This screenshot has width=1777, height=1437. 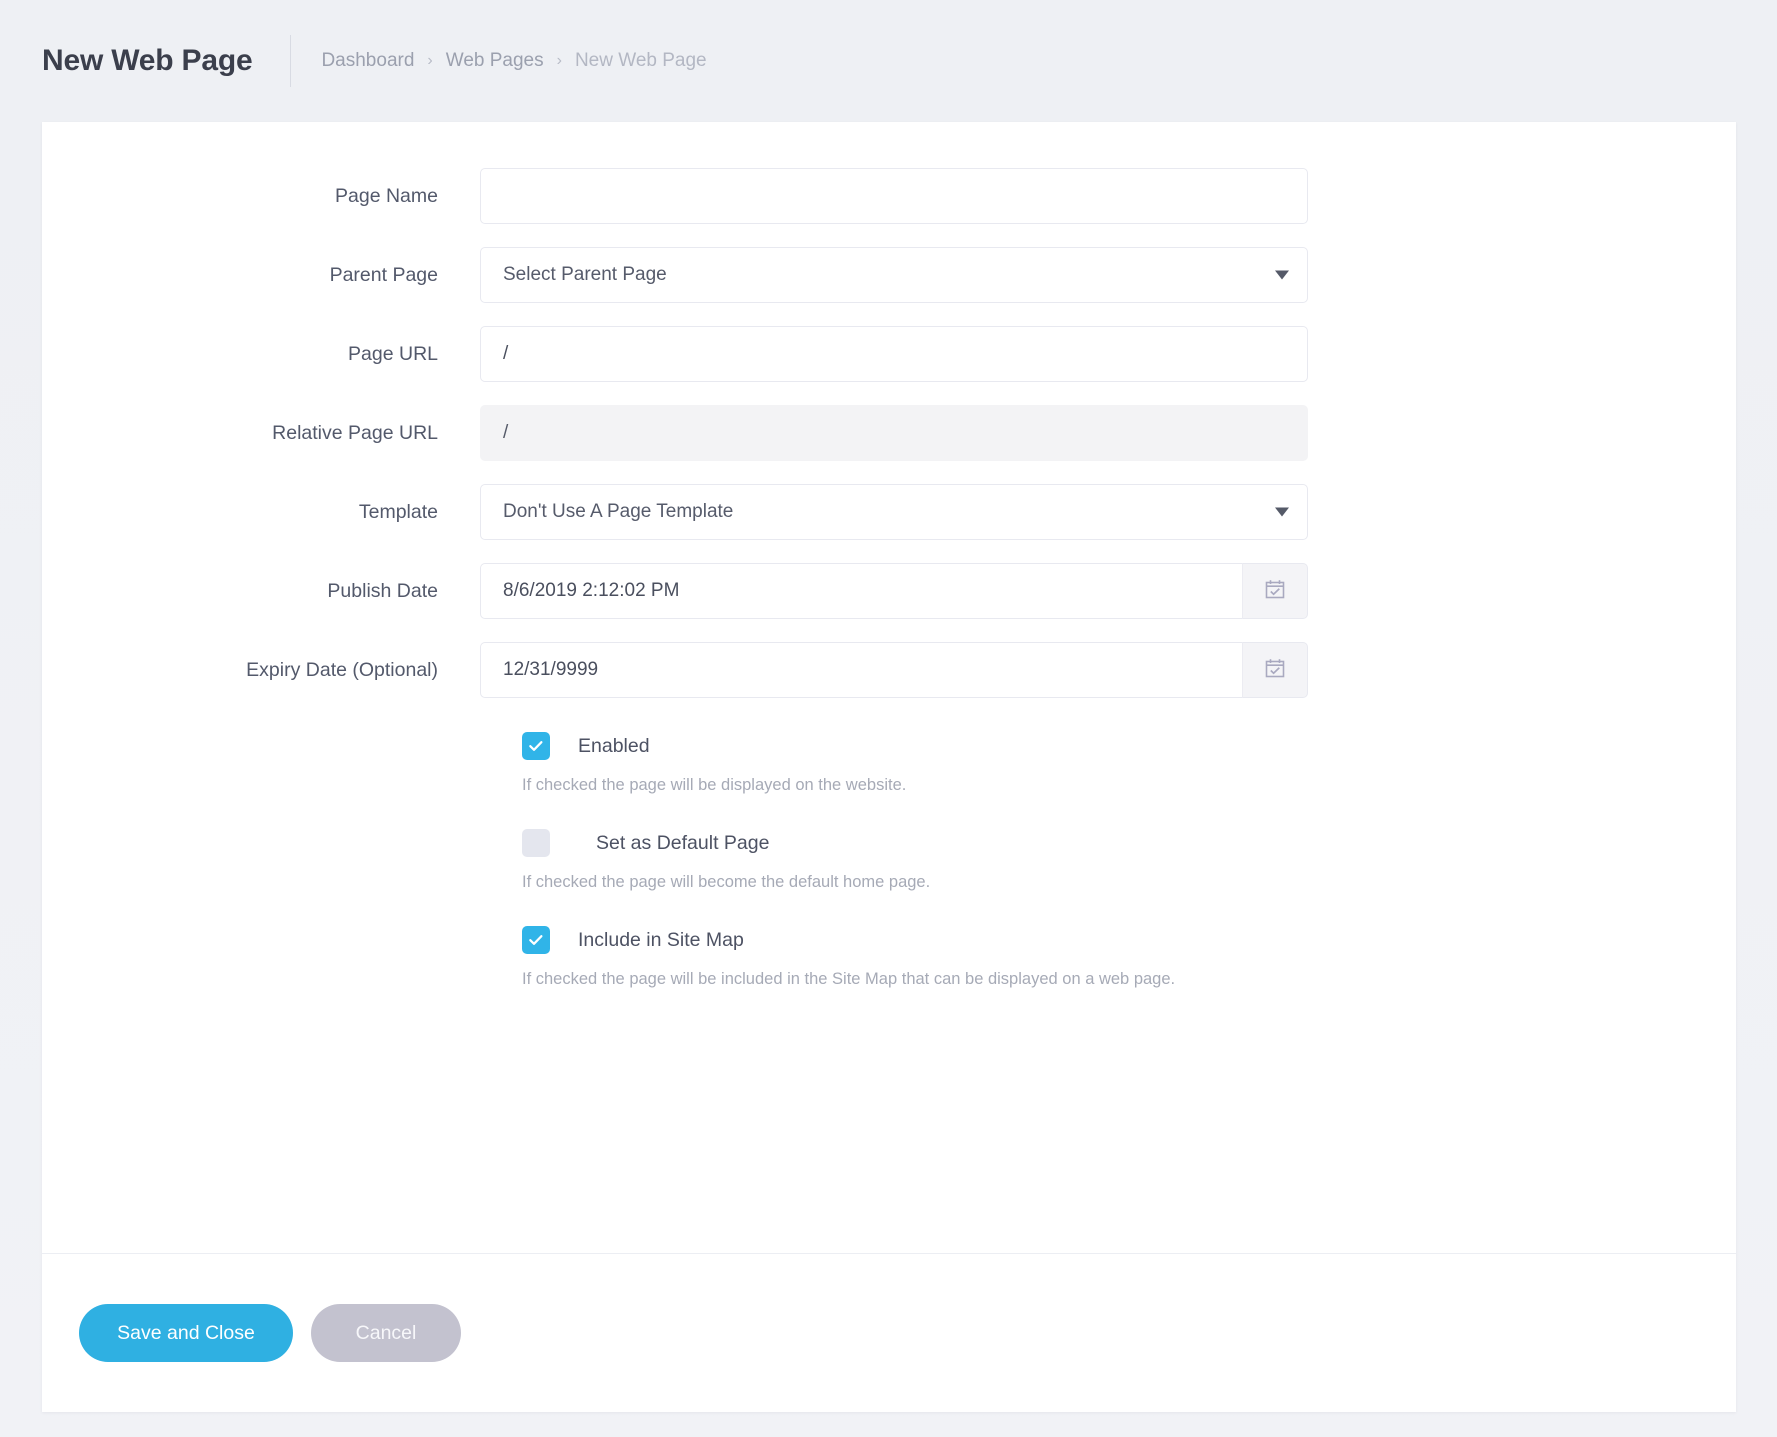 I want to click on publish-date-group, so click(x=894, y=591).